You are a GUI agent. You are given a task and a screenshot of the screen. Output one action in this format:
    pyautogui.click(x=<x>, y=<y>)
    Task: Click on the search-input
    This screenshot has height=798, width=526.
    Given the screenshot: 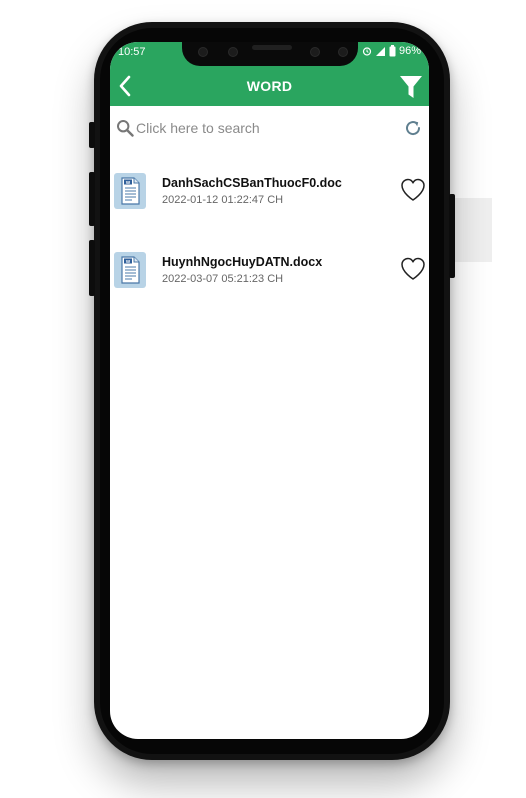 What is the action you would take?
    pyautogui.click(x=256, y=128)
    